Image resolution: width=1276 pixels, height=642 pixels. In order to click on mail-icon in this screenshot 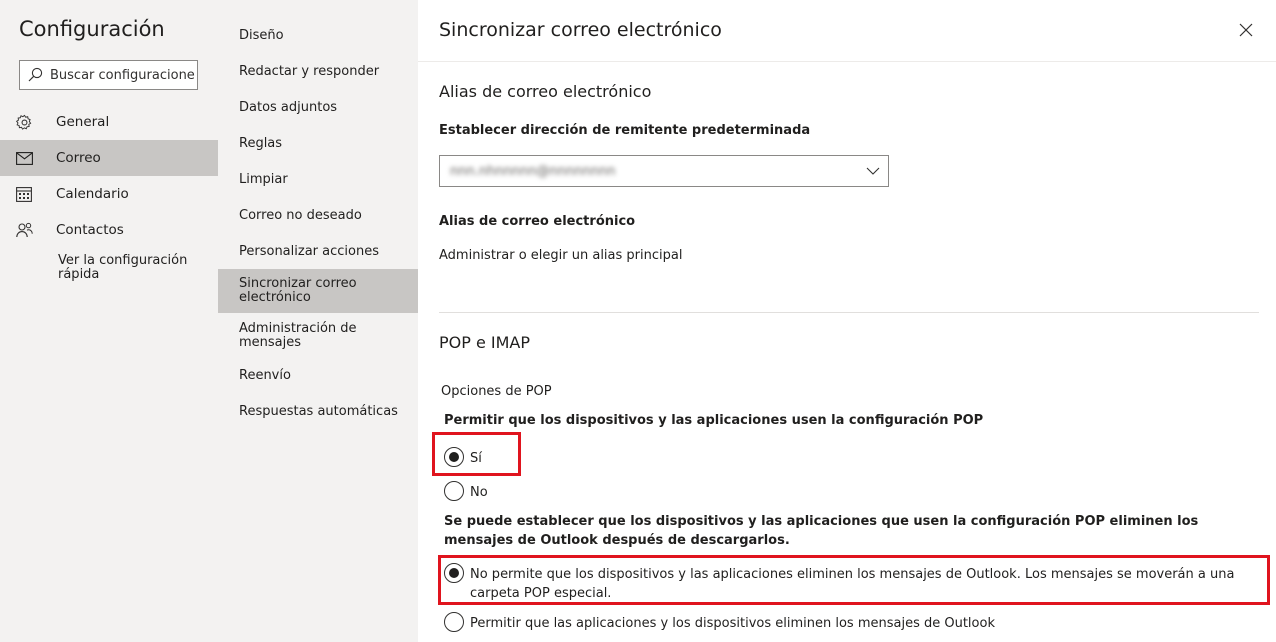, I will do `click(28, 158)`.